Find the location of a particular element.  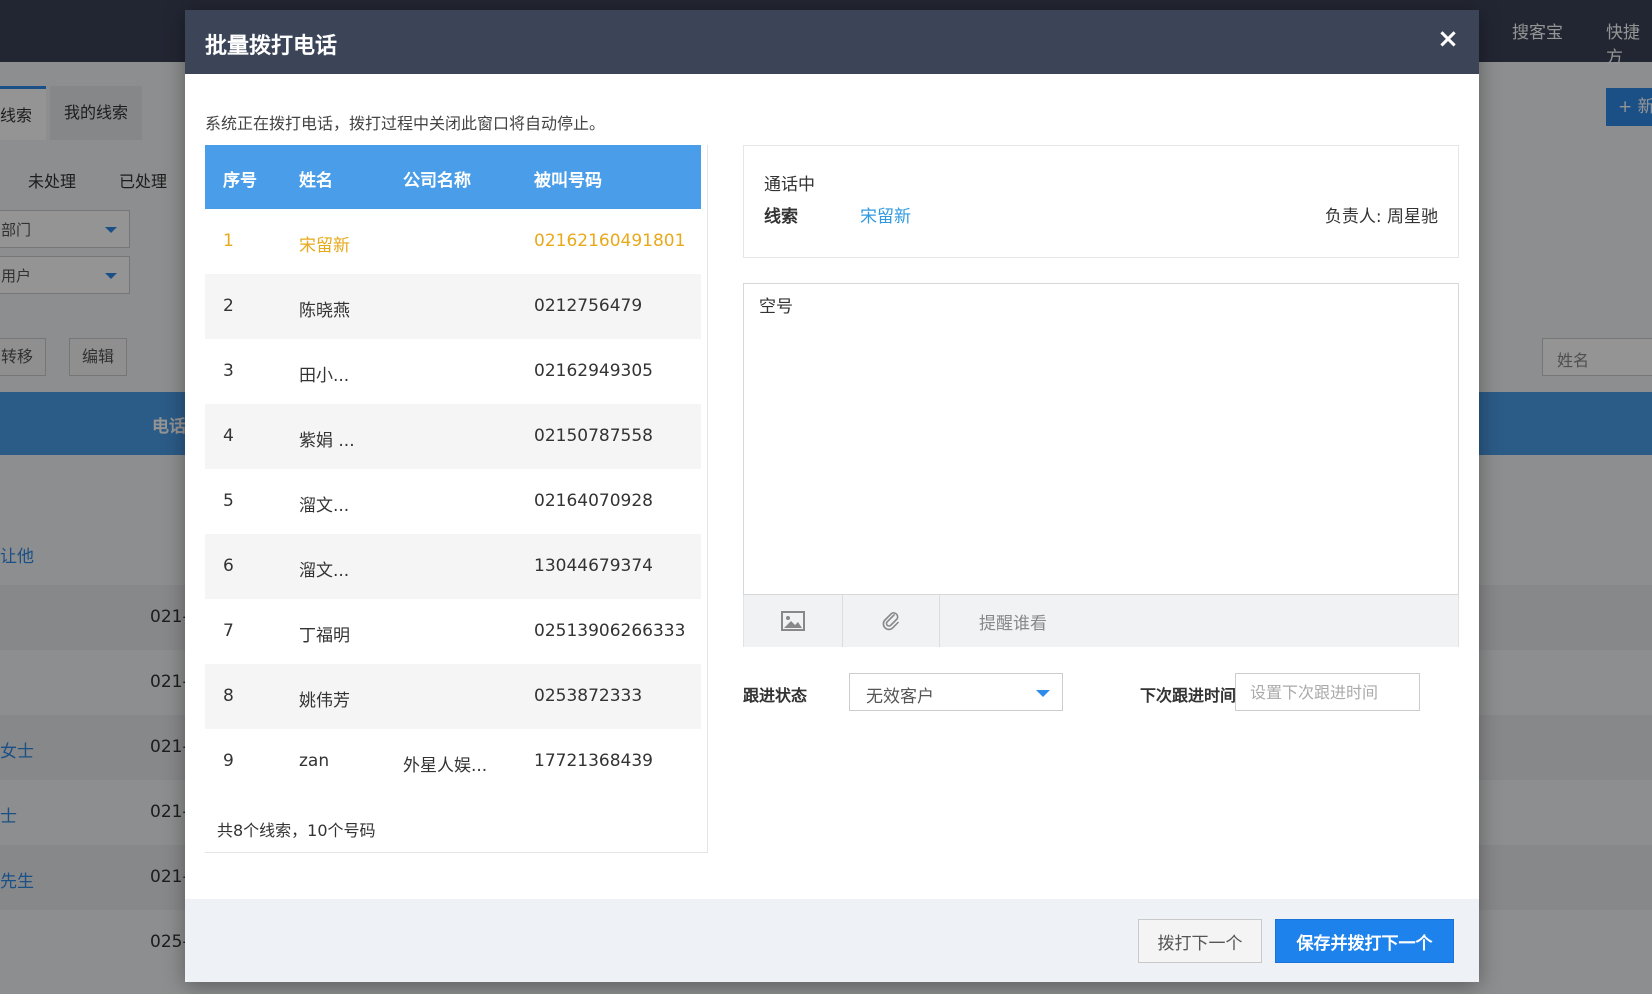

row-phone: 02150787558 is located at coordinates (593, 436).